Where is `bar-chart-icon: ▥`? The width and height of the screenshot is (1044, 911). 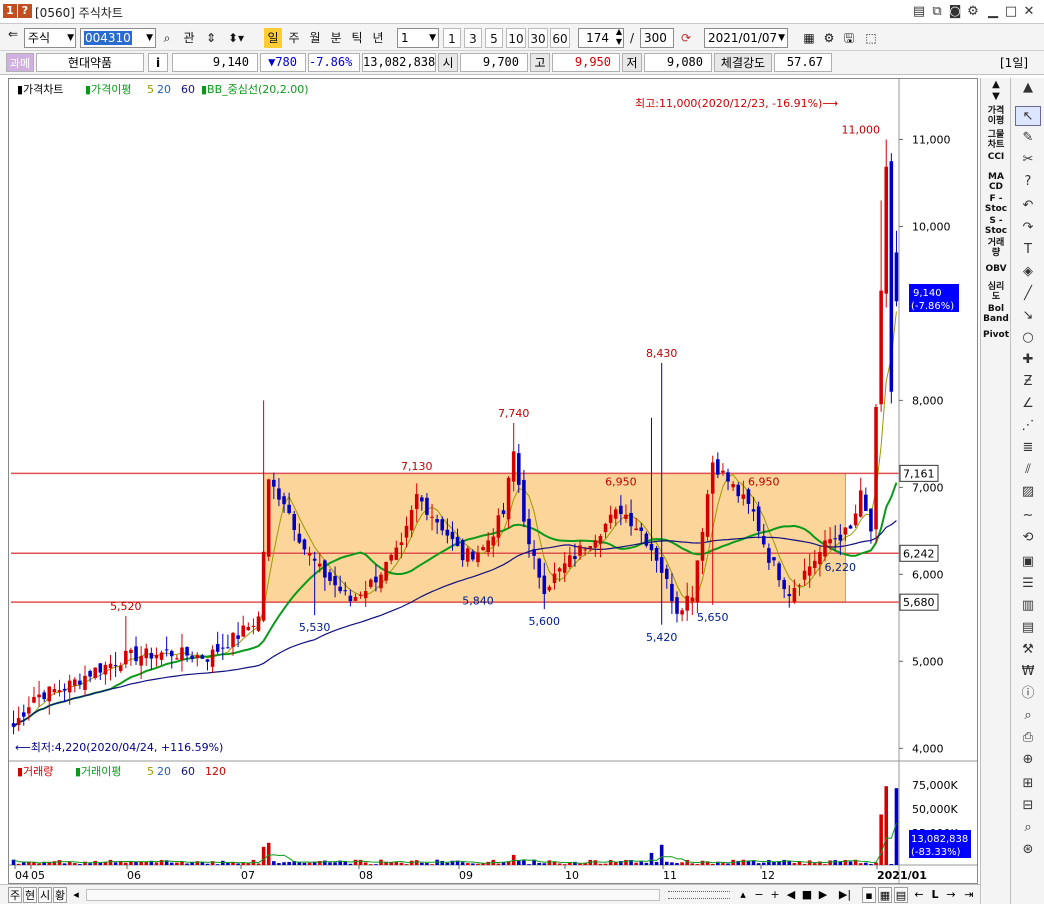 bar-chart-icon: ▥ is located at coordinates (1028, 606).